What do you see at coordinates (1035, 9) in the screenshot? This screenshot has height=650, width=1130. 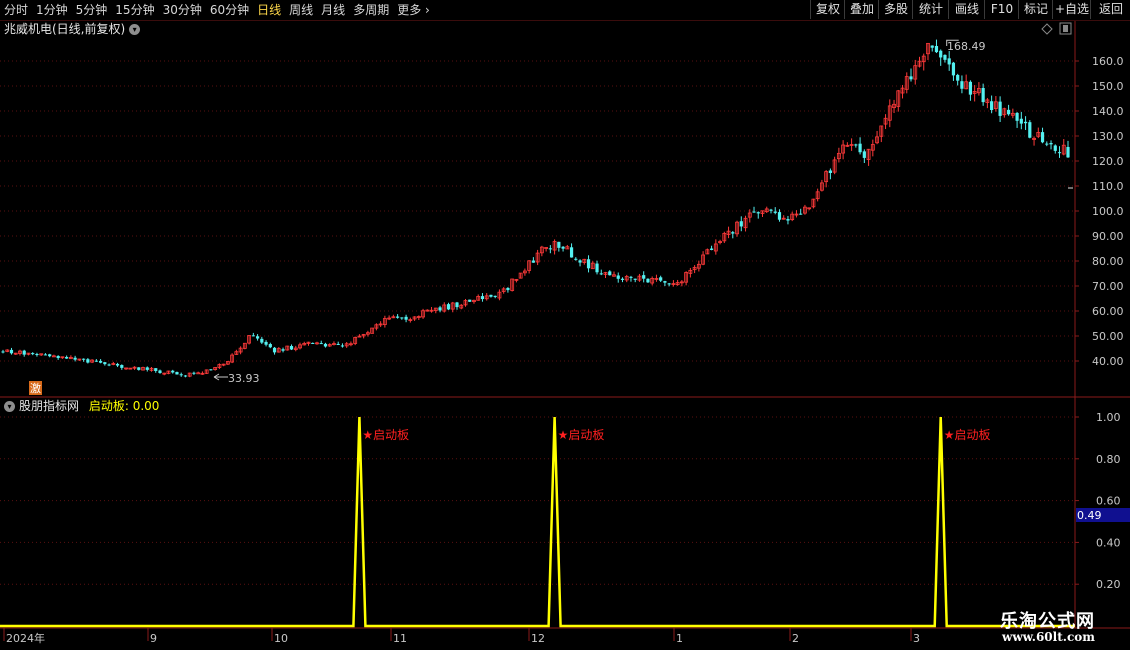 I see `mark-button: 标记` at bounding box center [1035, 9].